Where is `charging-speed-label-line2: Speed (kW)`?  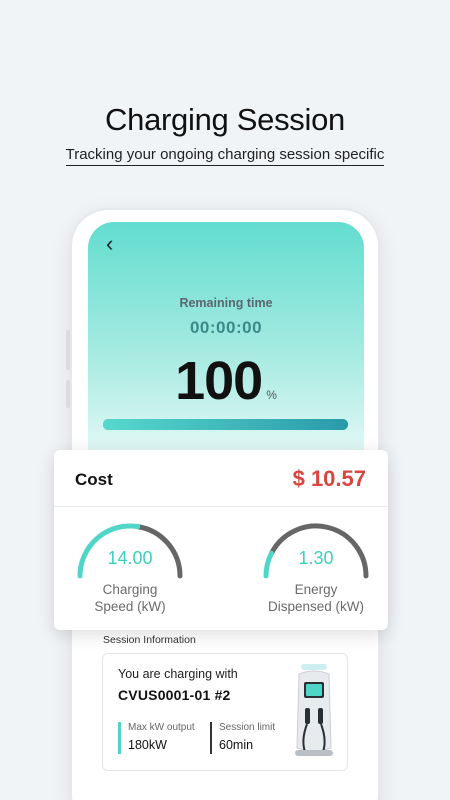
charging-speed-label-line2: Speed (kW) is located at coordinates (130, 606).